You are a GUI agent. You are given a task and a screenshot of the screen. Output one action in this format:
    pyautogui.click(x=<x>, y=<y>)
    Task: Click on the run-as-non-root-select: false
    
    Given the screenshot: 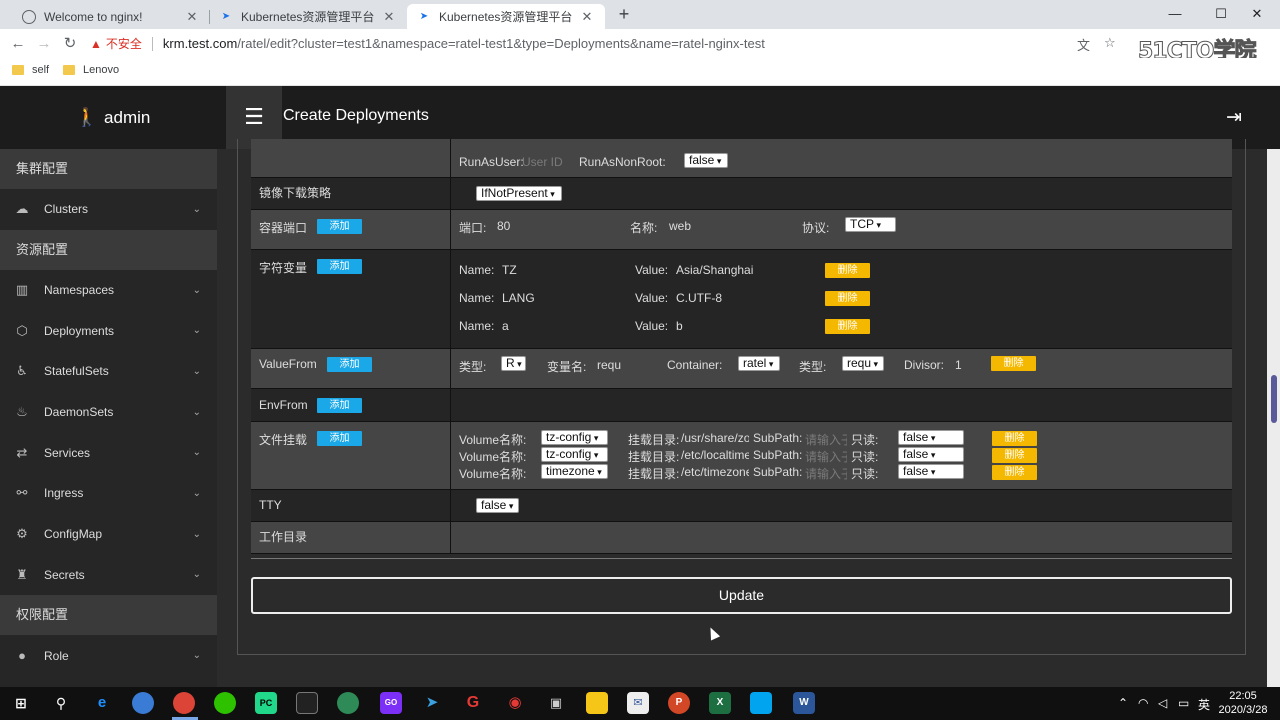 What is the action you would take?
    pyautogui.click(x=706, y=160)
    